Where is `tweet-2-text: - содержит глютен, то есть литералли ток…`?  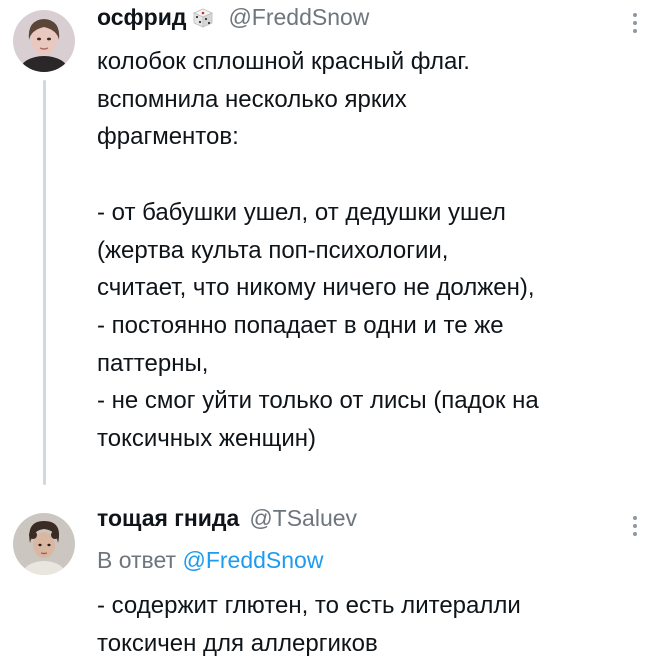 tweet-2-text: - содержит глютен, то есть литералли ток… is located at coordinates (309, 624).